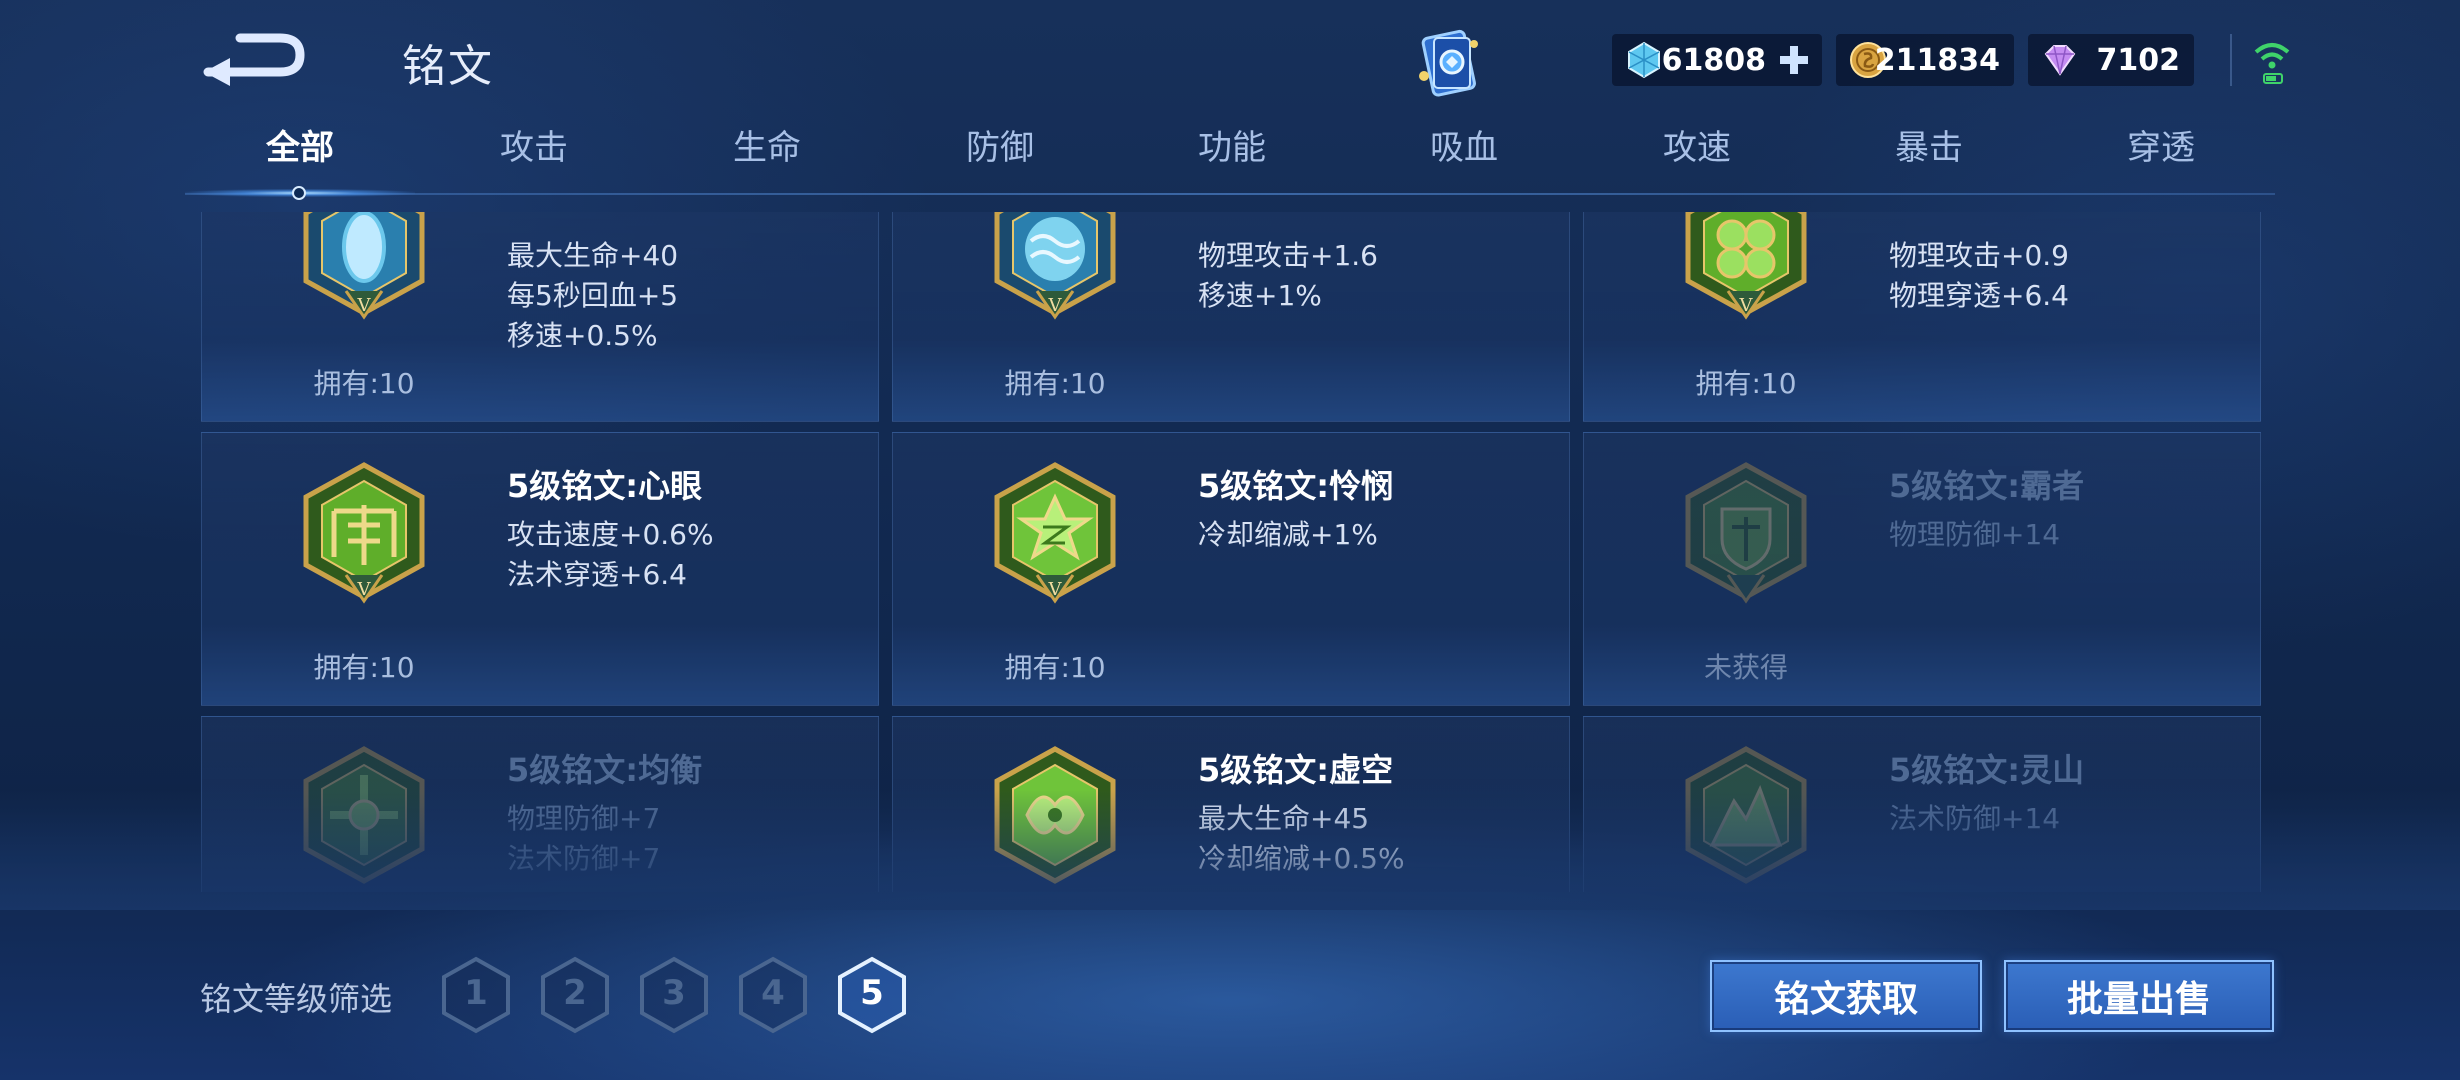  I want to click on inscription-card: V 5级铭文:心眼 攻击速度+0.6% 法术穿透+6.4 拥有:10, so click(540, 569).